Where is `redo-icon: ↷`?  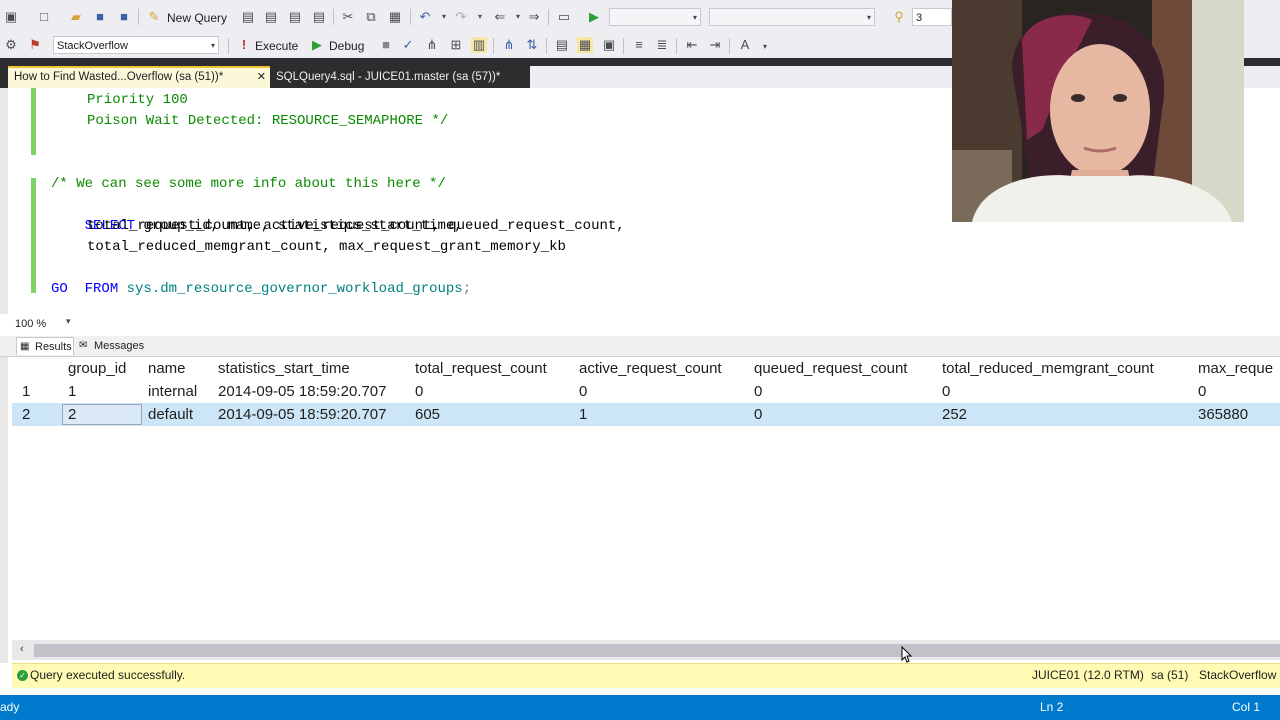
redo-icon: ↷ is located at coordinates (461, 17).